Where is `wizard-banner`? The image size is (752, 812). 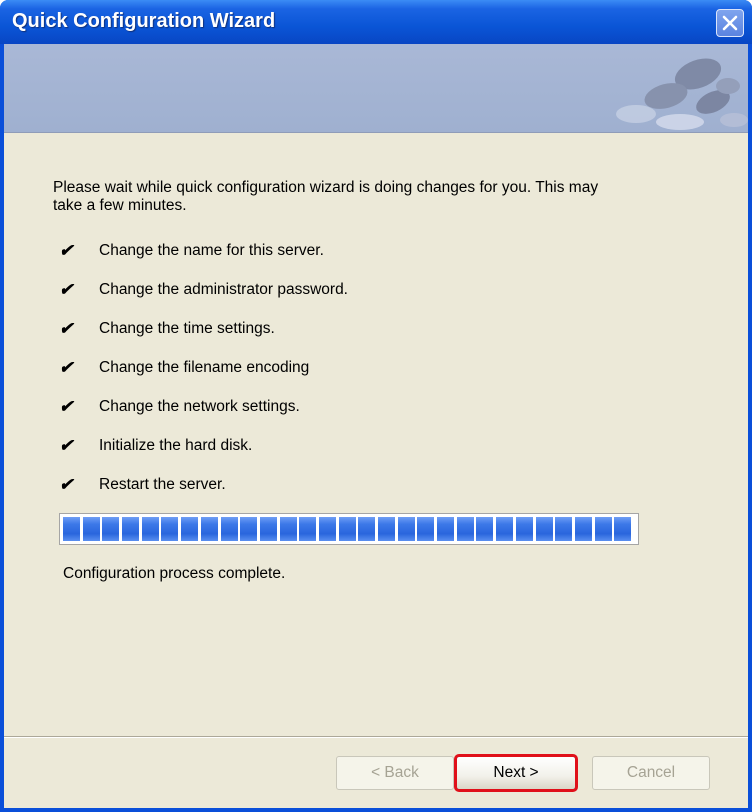
wizard-banner is located at coordinates (376, 88).